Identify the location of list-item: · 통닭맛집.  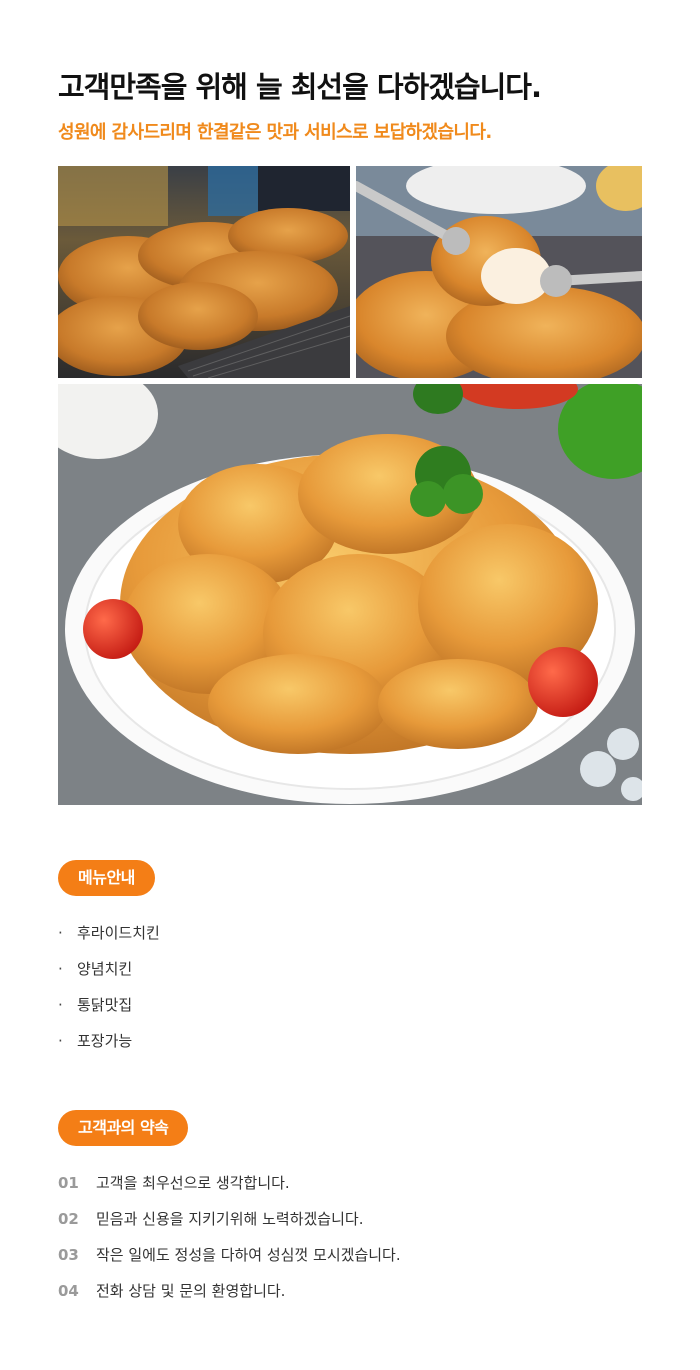
(109, 1008).